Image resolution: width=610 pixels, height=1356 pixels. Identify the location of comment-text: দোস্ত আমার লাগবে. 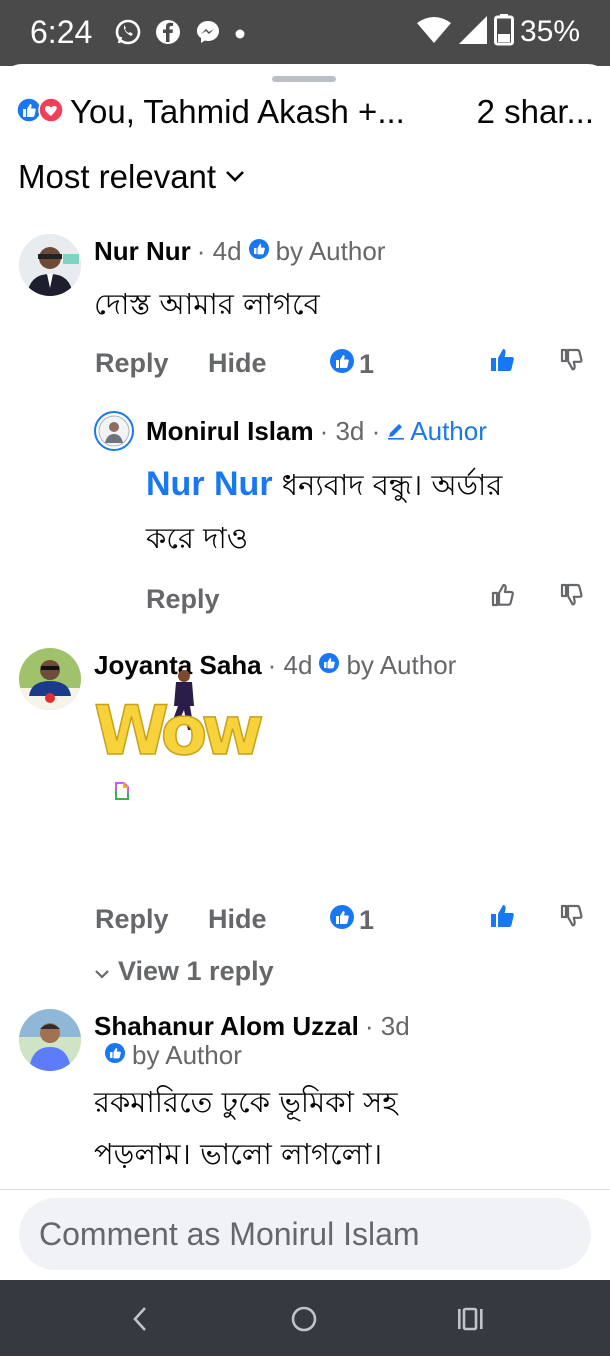
(207, 304).